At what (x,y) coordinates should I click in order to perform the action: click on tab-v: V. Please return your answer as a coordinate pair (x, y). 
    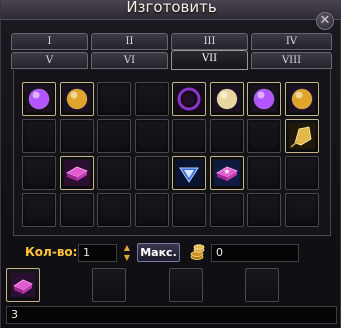
    Looking at the image, I should click on (49, 60).